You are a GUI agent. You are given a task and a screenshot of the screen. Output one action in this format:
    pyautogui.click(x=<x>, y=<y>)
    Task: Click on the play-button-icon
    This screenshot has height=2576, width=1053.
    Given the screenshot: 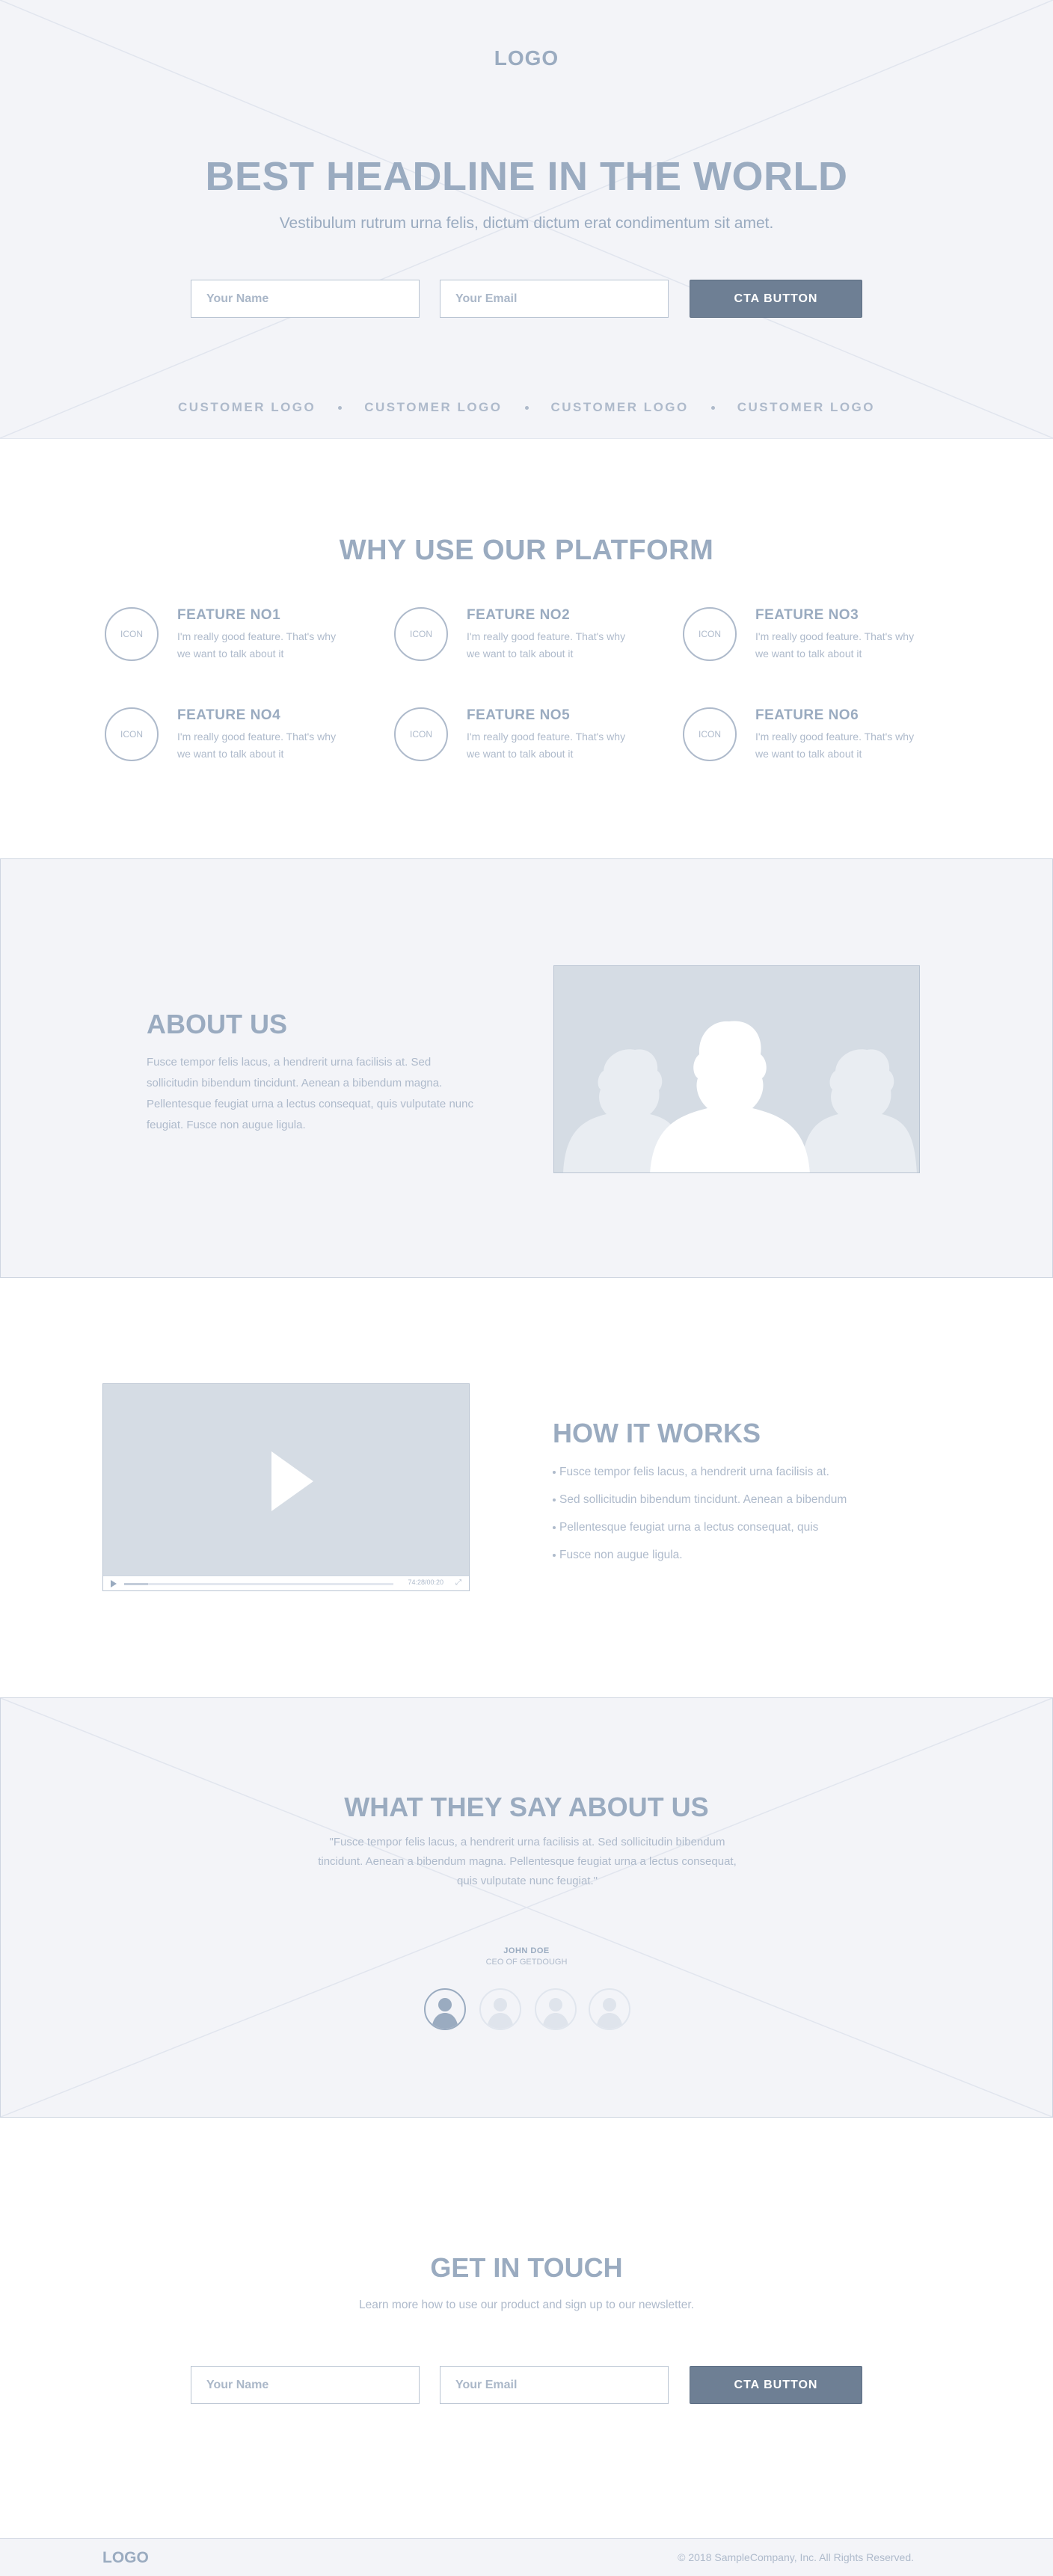 What is the action you would take?
    pyautogui.click(x=114, y=1583)
    